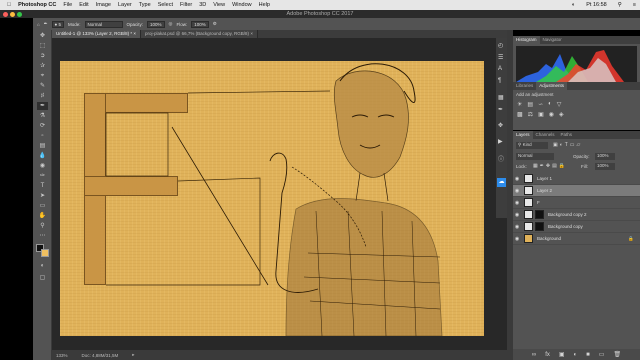 The image size is (640, 360). I want to click on screen-mode-icon: ▢, so click(42, 278).